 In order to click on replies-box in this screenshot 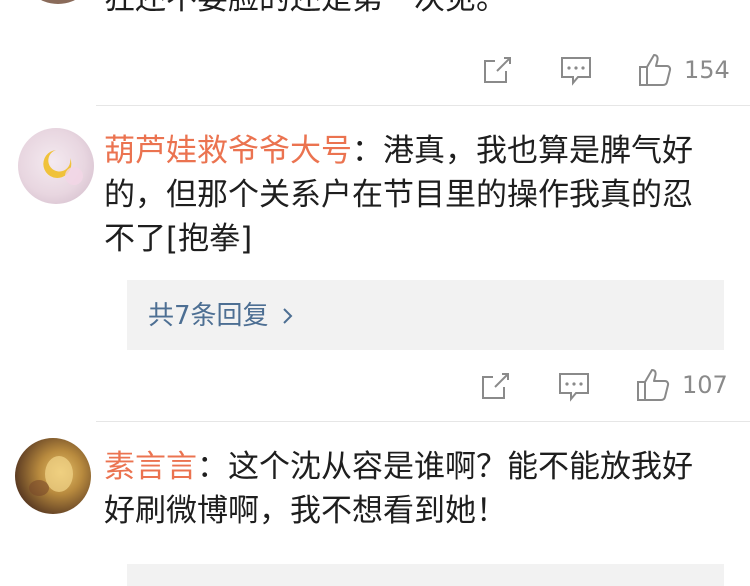, I will do `click(425, 575)`.